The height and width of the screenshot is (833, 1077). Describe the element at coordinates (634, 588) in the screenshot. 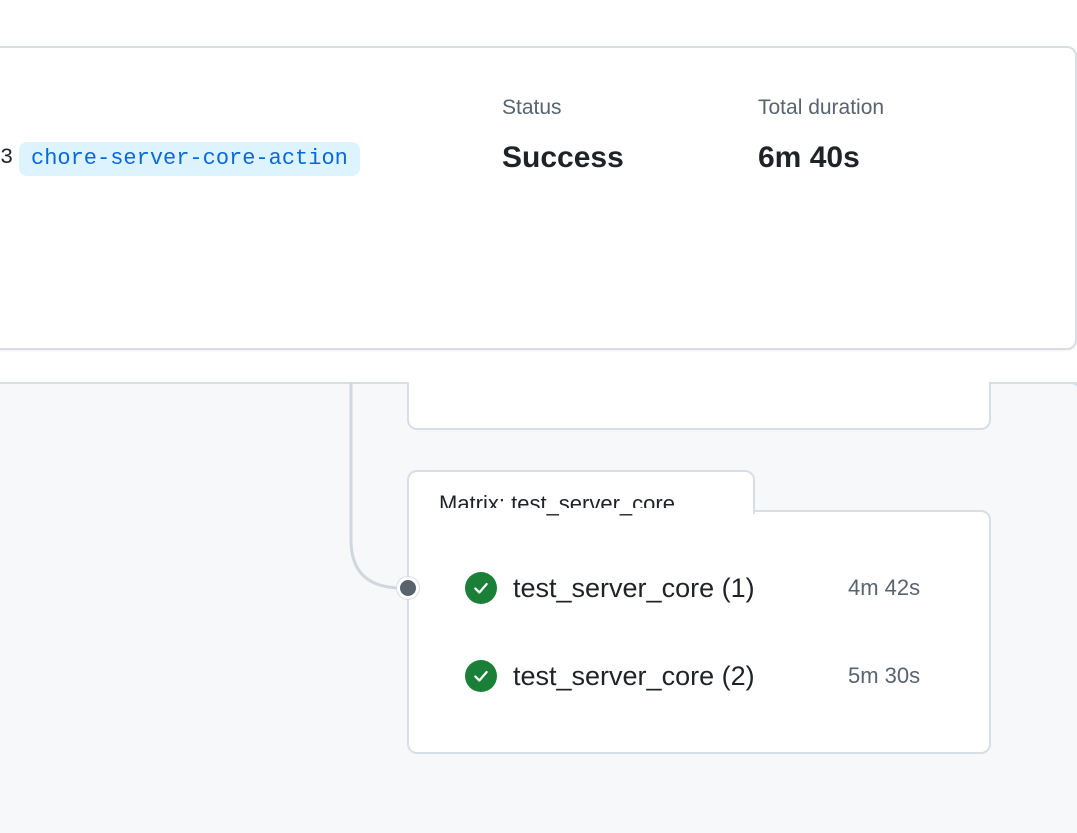

I see `job-name: test_server_core (1)` at that location.